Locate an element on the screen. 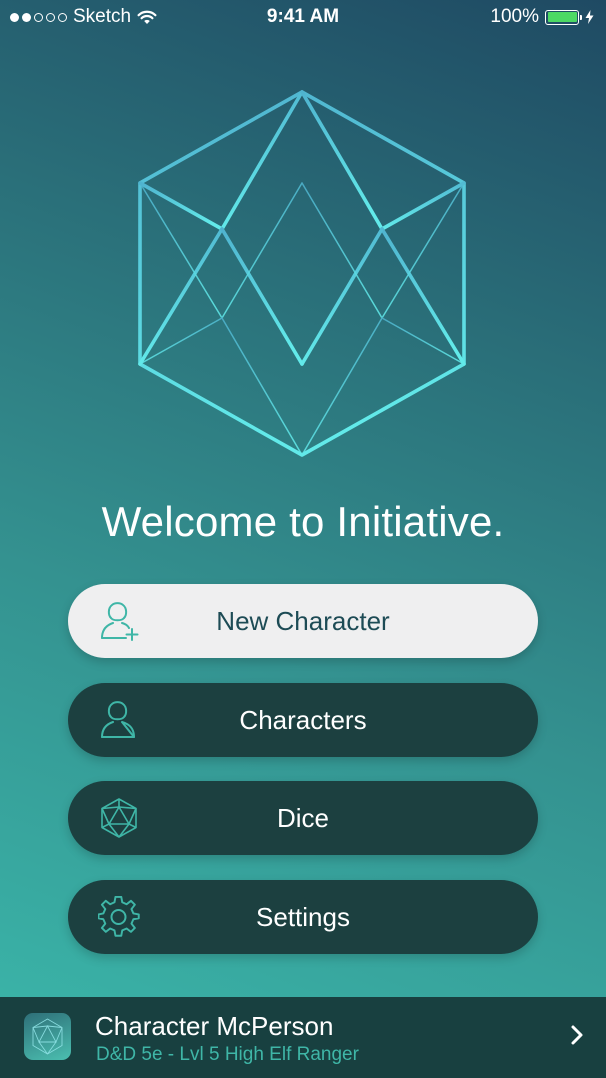 This screenshot has width=606, height=1078. battery-icon is located at coordinates (563, 17).